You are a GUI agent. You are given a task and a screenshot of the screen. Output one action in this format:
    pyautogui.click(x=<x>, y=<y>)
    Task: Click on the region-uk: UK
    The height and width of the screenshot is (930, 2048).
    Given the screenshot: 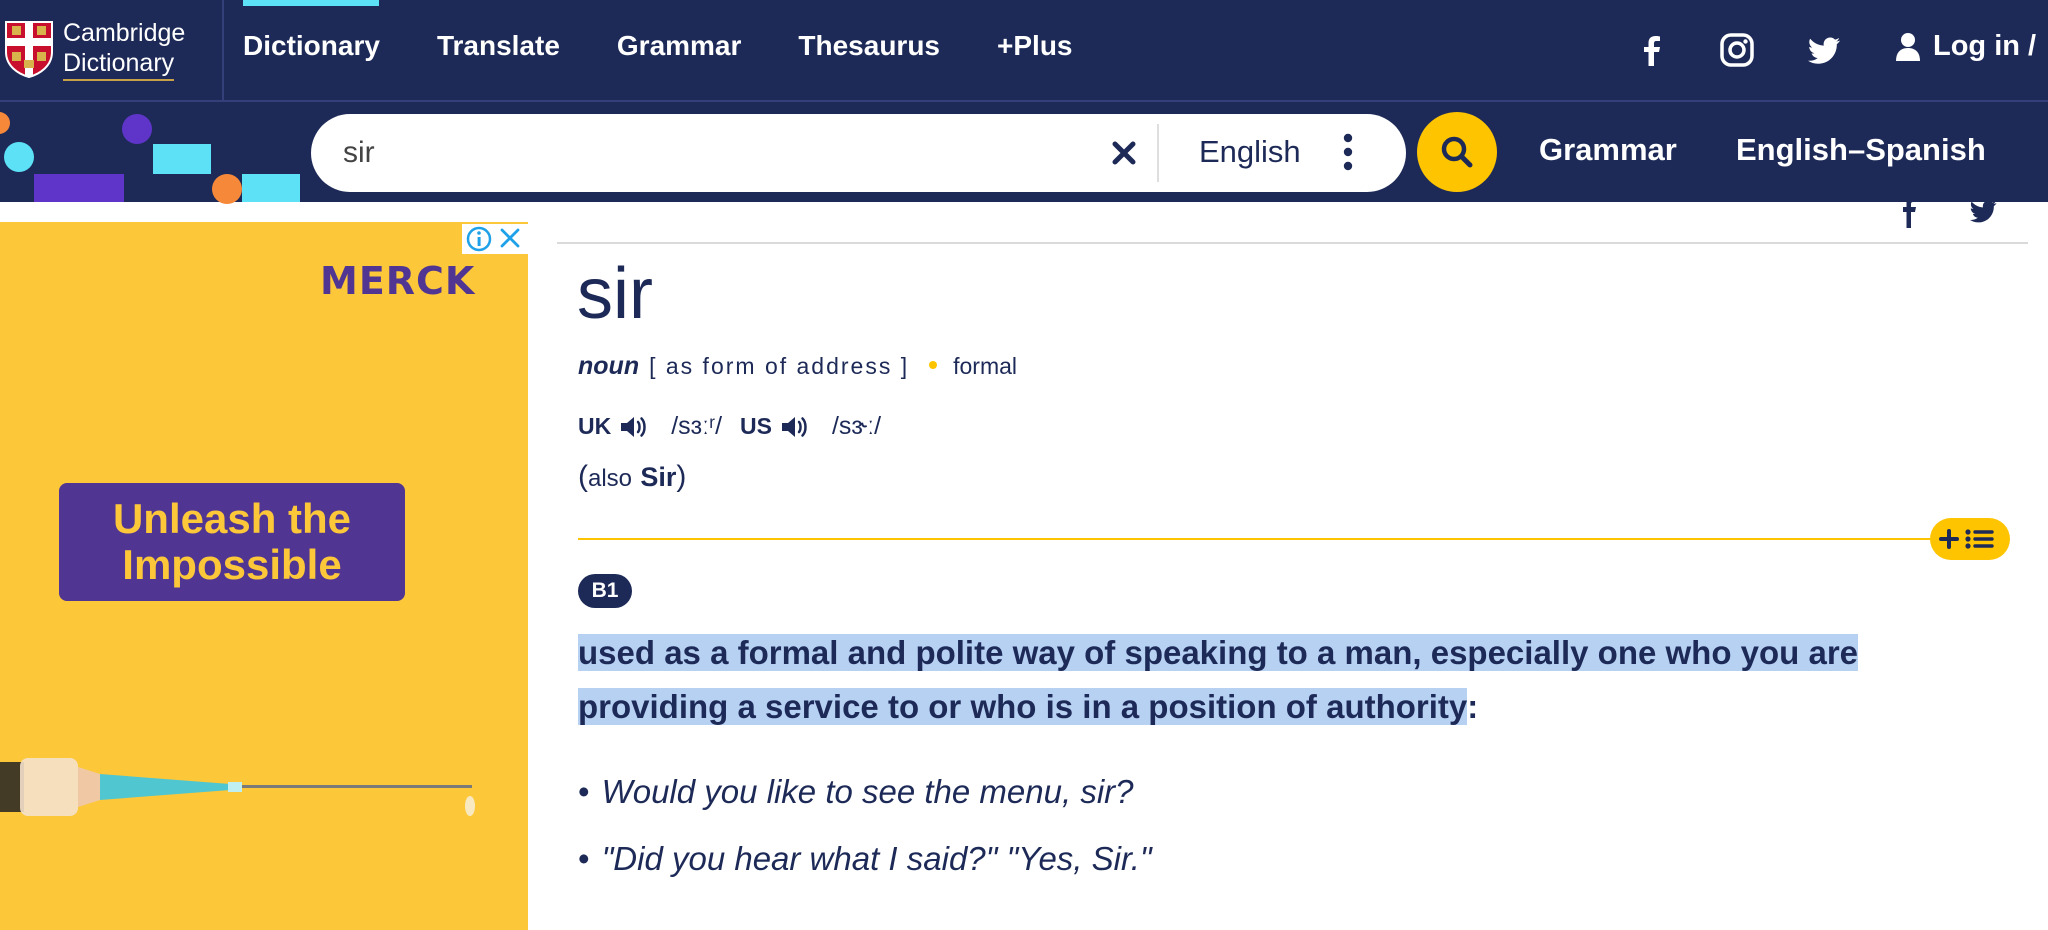 What is the action you would take?
    pyautogui.click(x=595, y=426)
    